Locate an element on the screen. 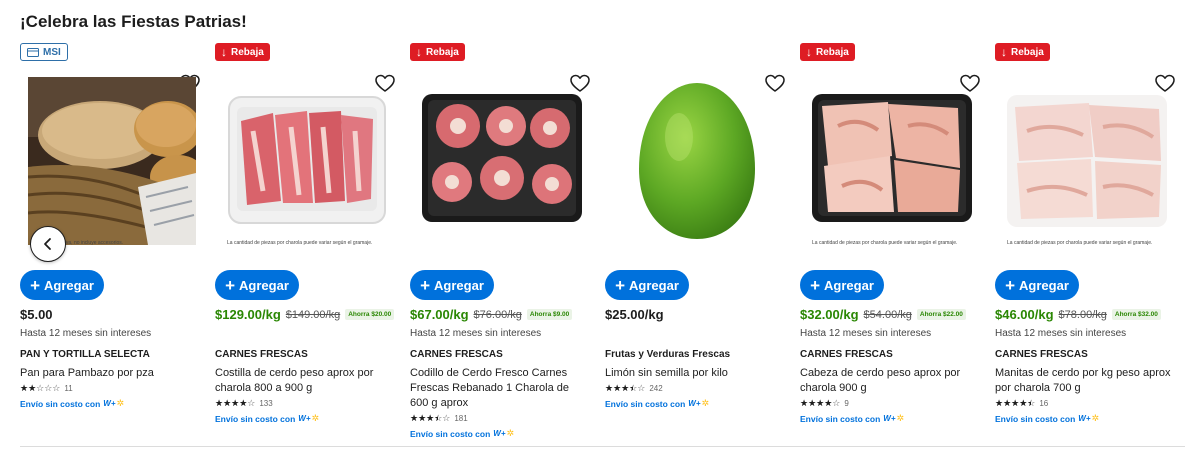  review-count: 11 is located at coordinates (68, 388).